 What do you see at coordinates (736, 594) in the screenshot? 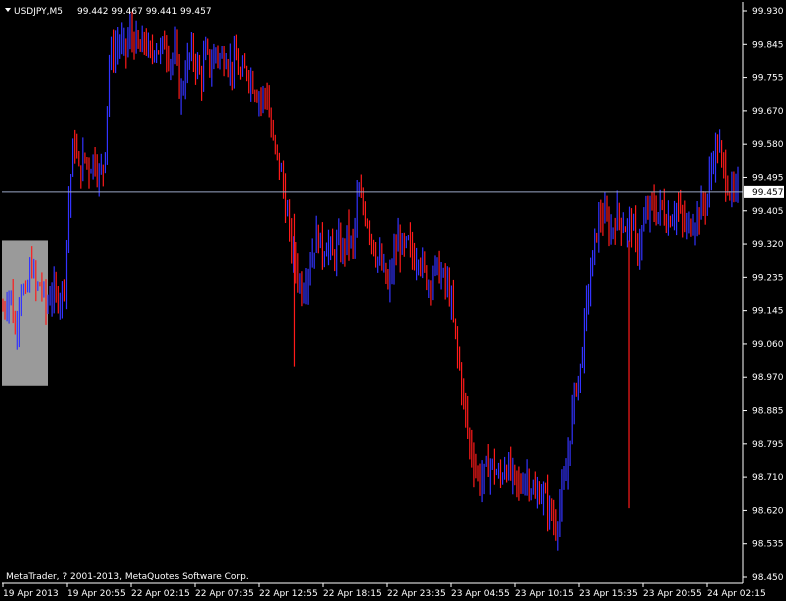
I see `x-tick-label: 24 Apr 02:15` at bounding box center [736, 594].